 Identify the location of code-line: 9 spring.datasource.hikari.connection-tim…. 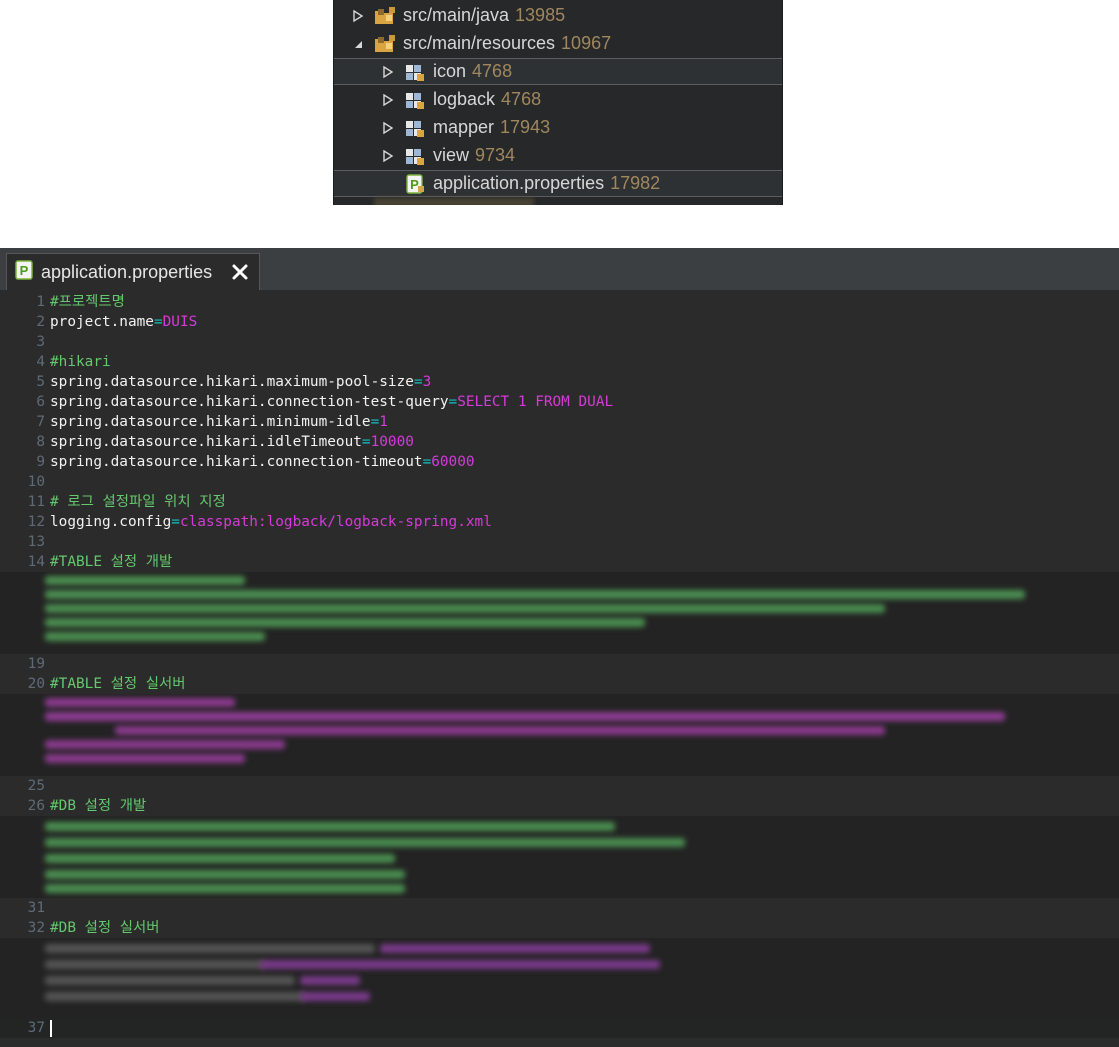
(559, 462).